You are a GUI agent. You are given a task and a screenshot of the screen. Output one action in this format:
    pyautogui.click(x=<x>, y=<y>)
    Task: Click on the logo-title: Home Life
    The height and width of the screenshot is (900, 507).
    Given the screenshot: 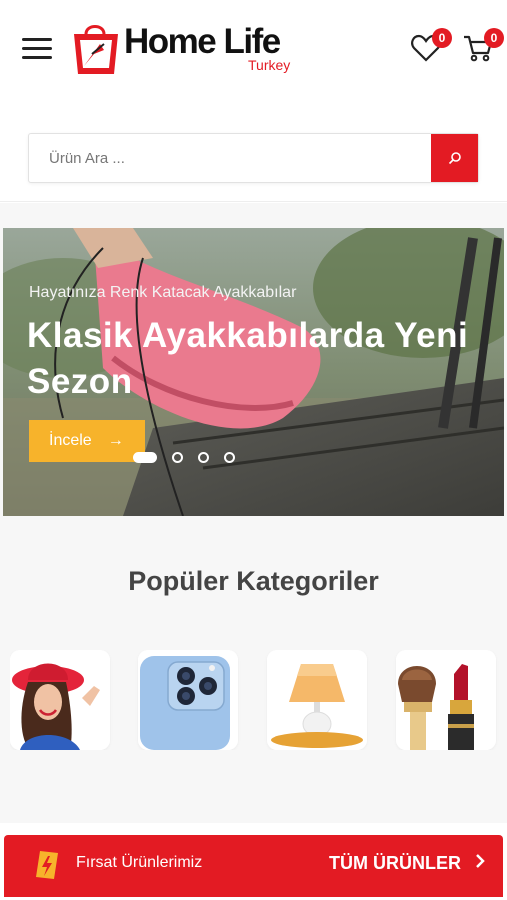 What is the action you would take?
    pyautogui.click(x=202, y=41)
    